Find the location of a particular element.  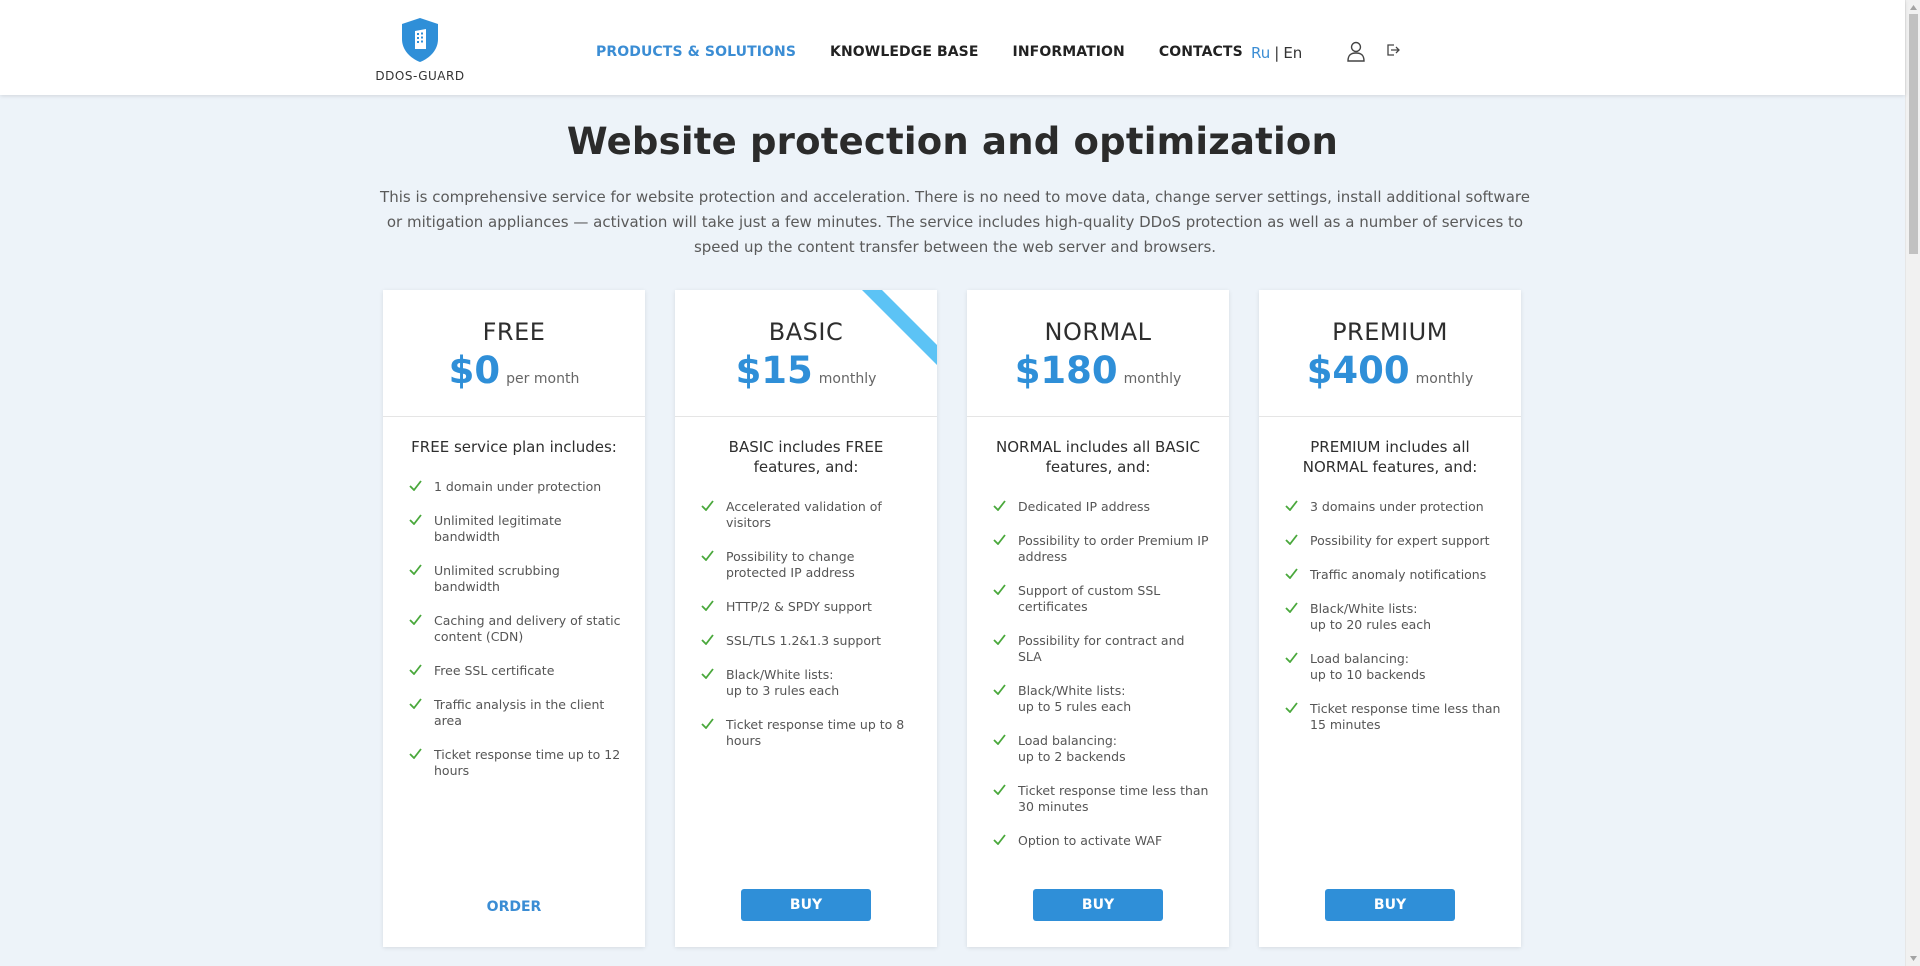

scroll-up-arrow-icon is located at coordinates (1913, 7).